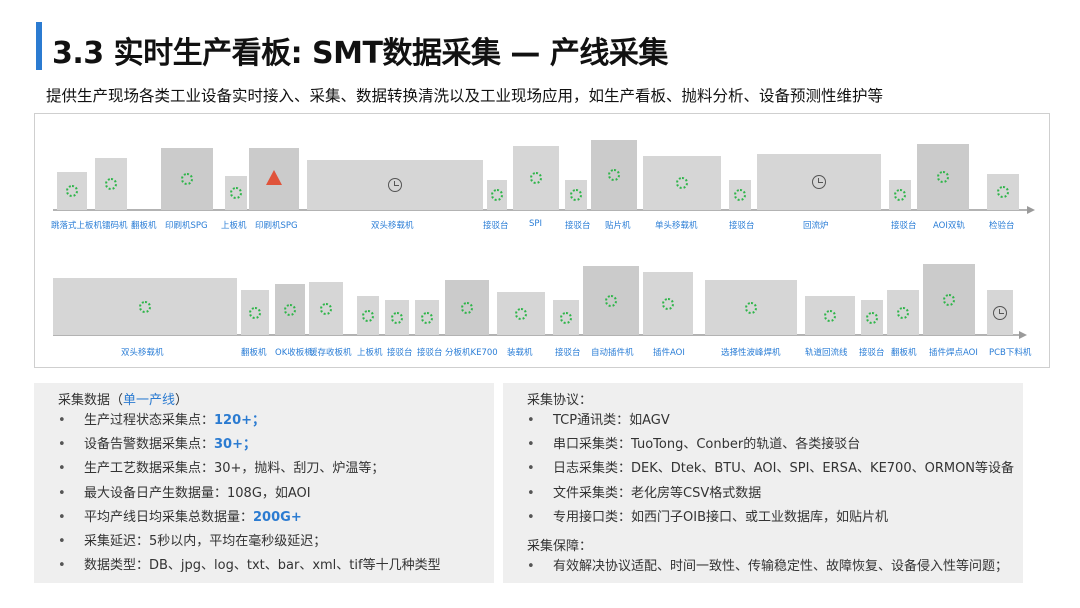  Describe the element at coordinates (276, 226) in the screenshot. I see `label-printer-spg-2: 印刷机SPG` at that location.